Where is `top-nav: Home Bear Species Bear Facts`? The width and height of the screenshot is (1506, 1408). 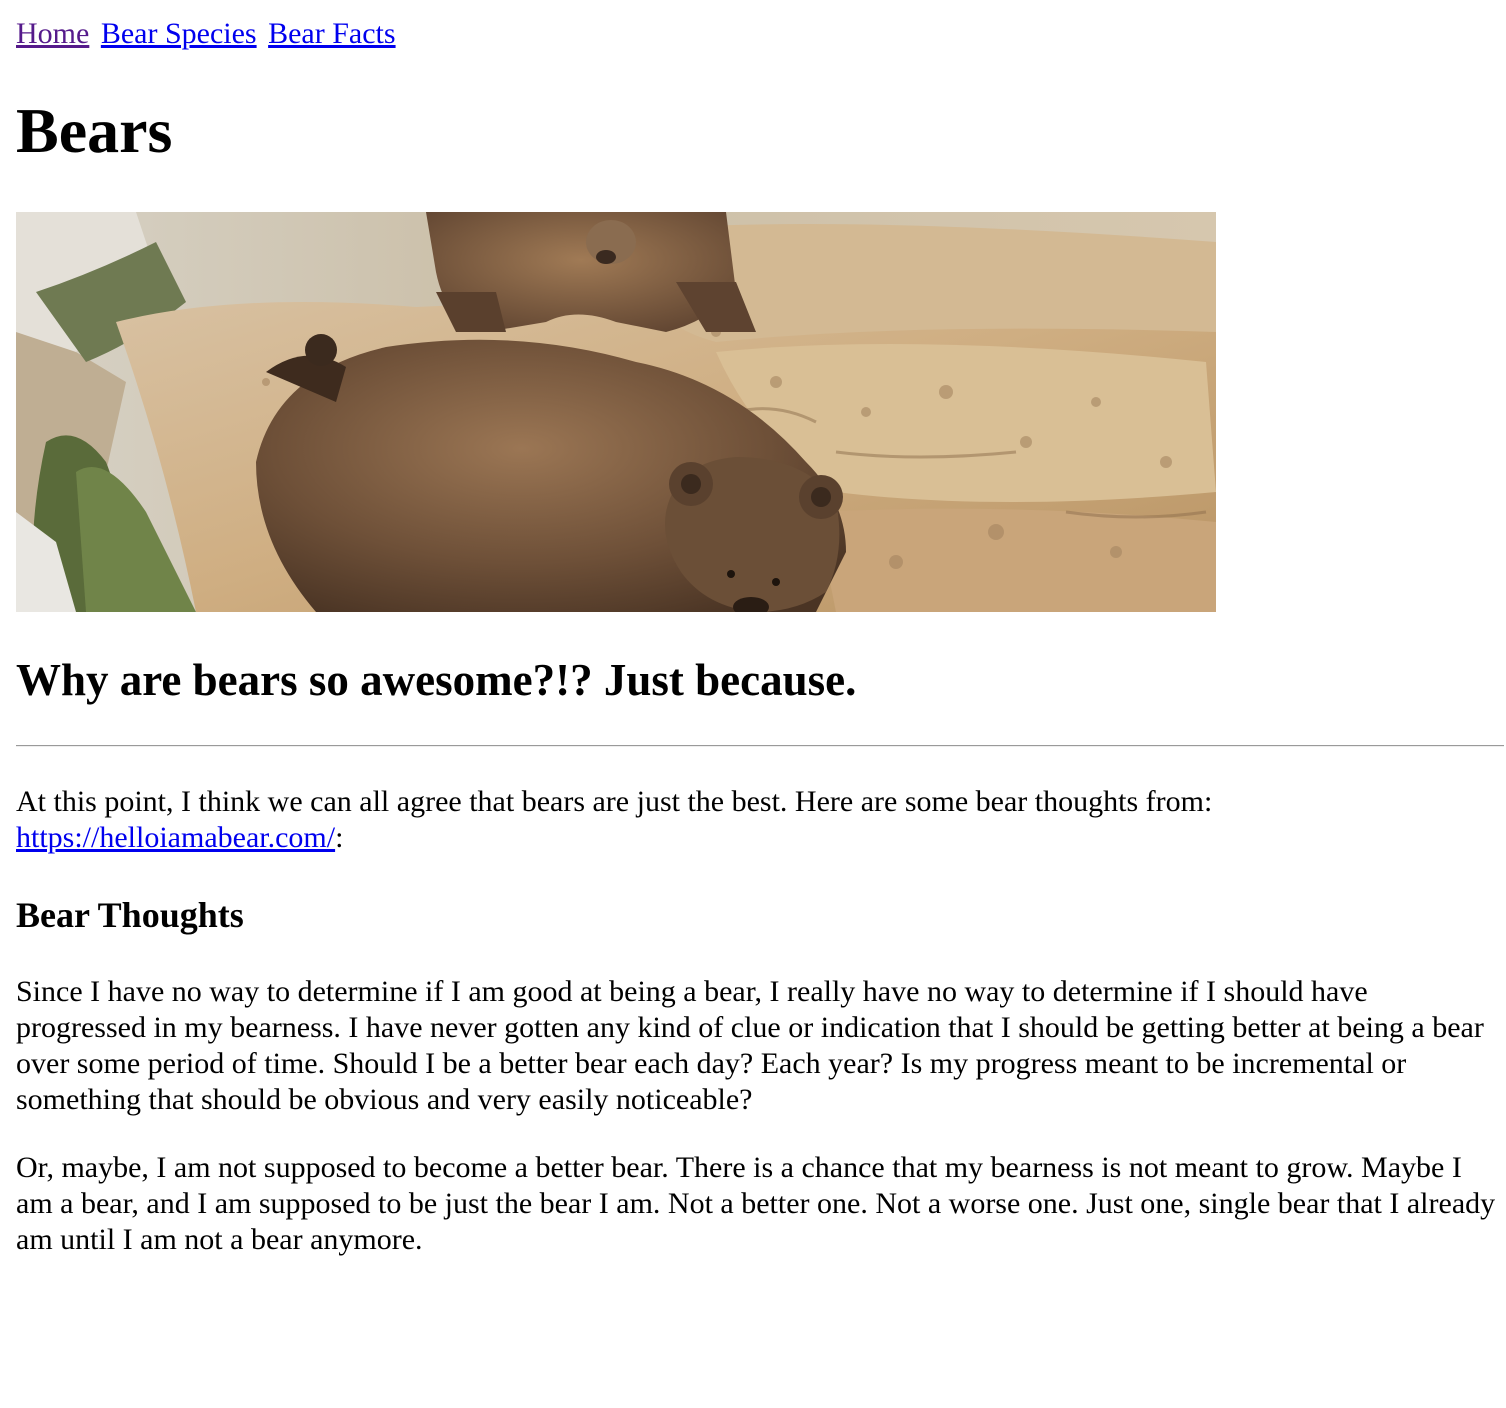 top-nav: Home Bear Species Bear Facts is located at coordinates (208, 34).